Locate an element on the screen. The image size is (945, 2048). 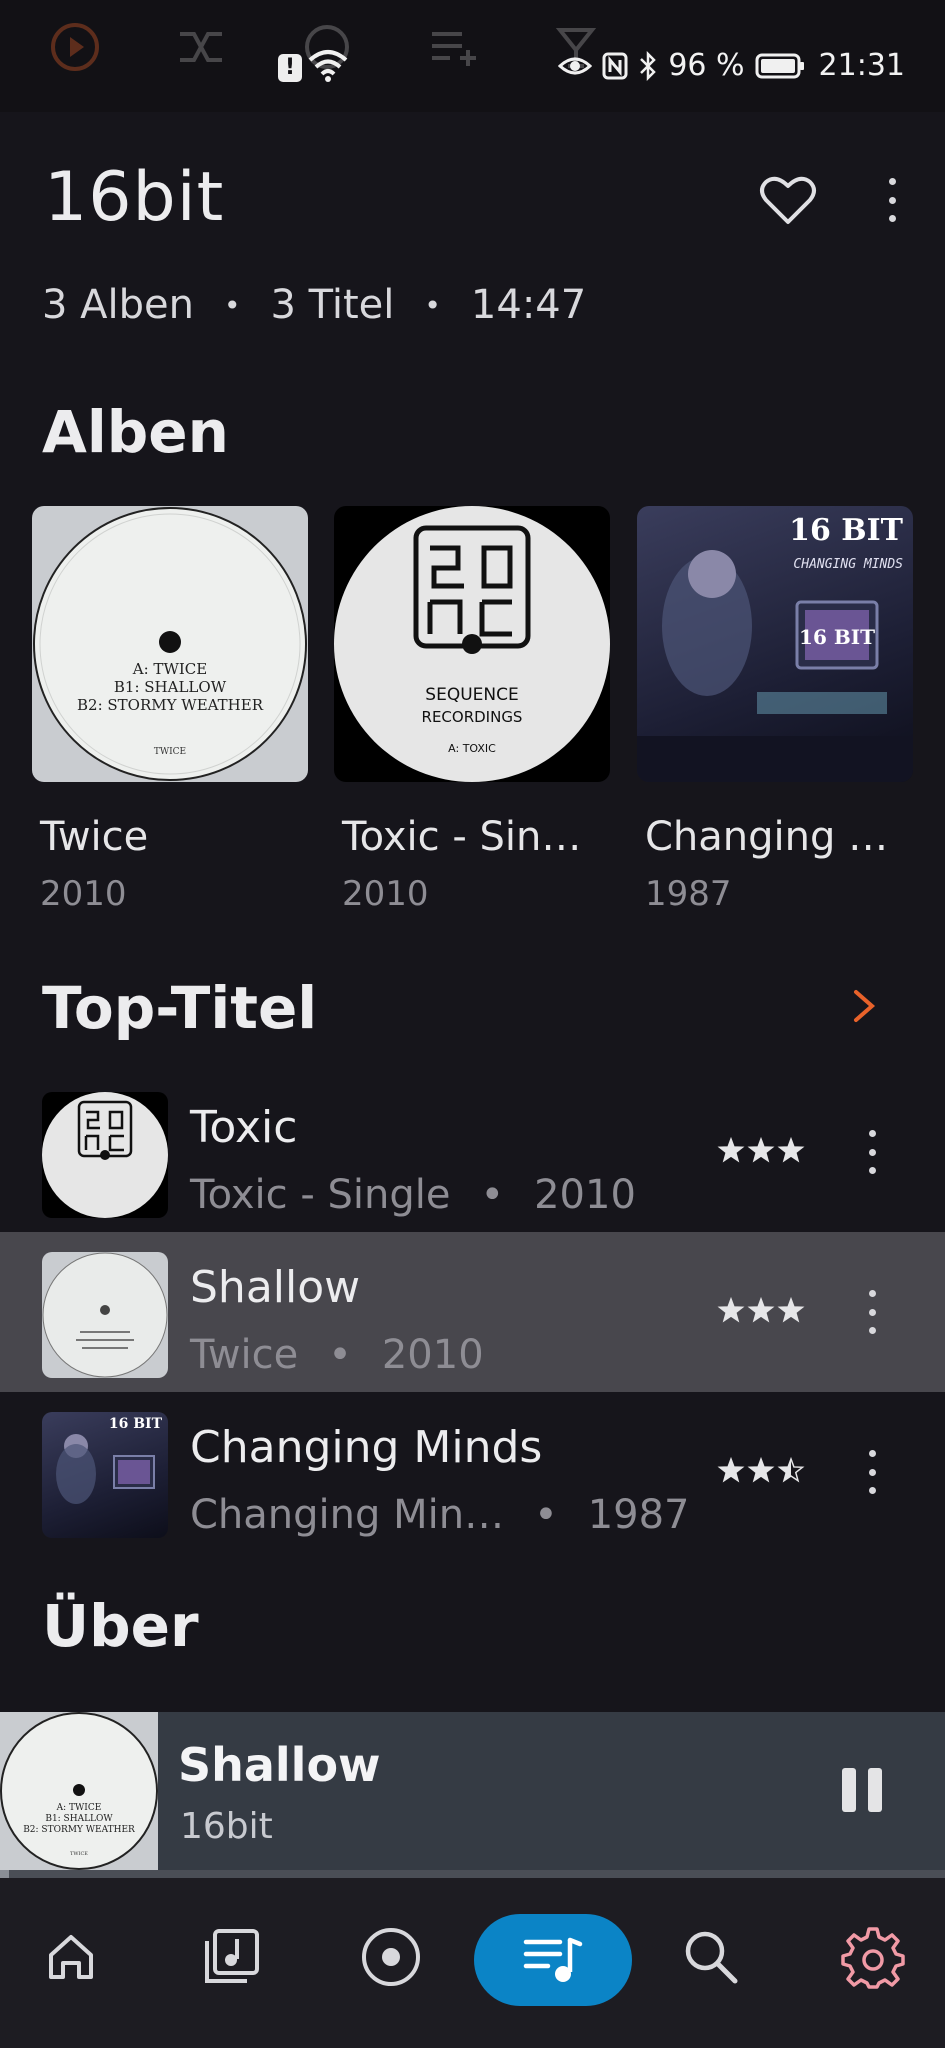
track-count: 3 Titel is located at coordinates (332, 305).